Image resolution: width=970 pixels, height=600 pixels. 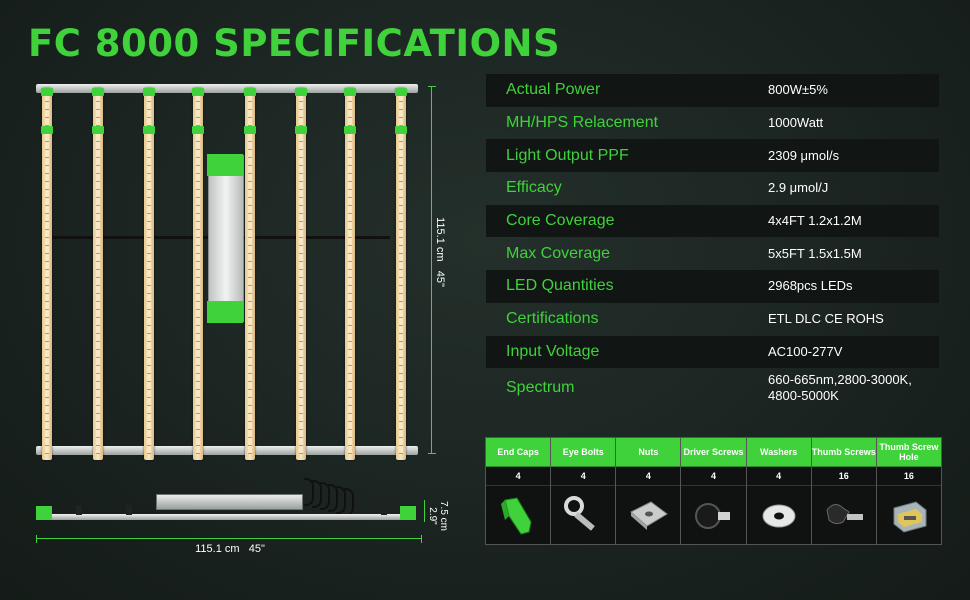 I want to click on spec-value: 1000Watt, so click(x=796, y=123).